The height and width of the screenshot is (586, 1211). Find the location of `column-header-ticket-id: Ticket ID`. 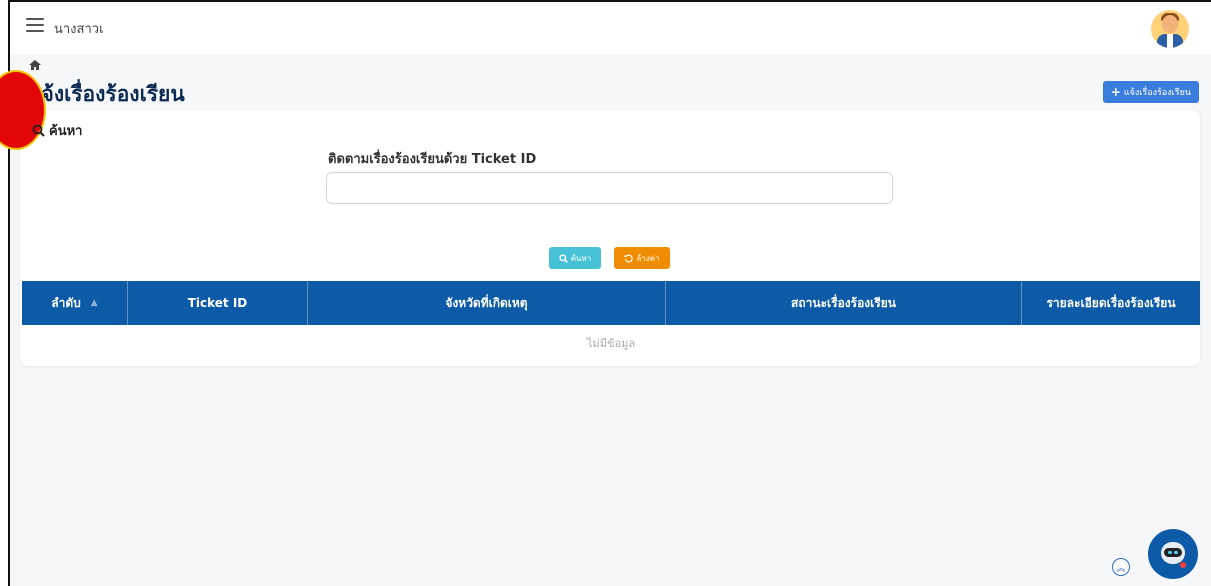

column-header-ticket-id: Ticket ID is located at coordinates (218, 303).